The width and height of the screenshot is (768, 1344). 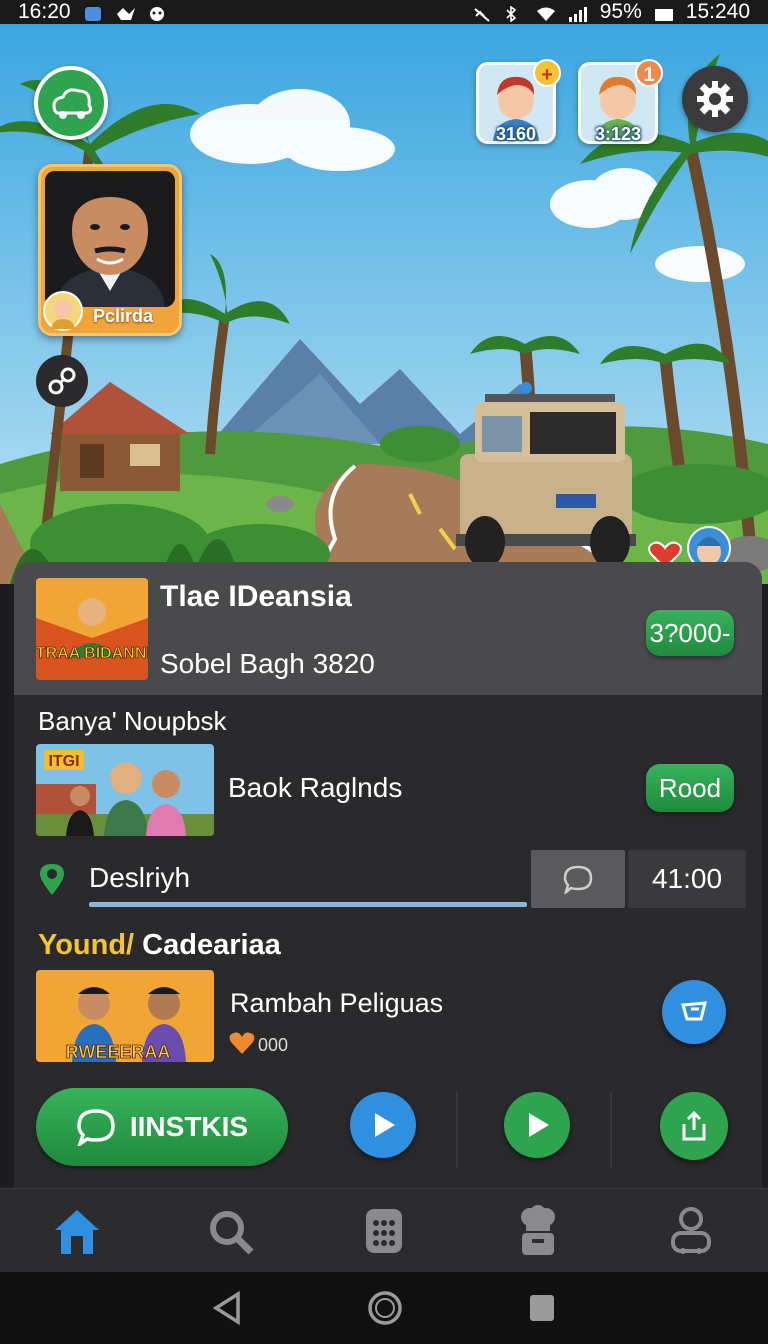 I want to click on link-button, so click(x=62, y=381).